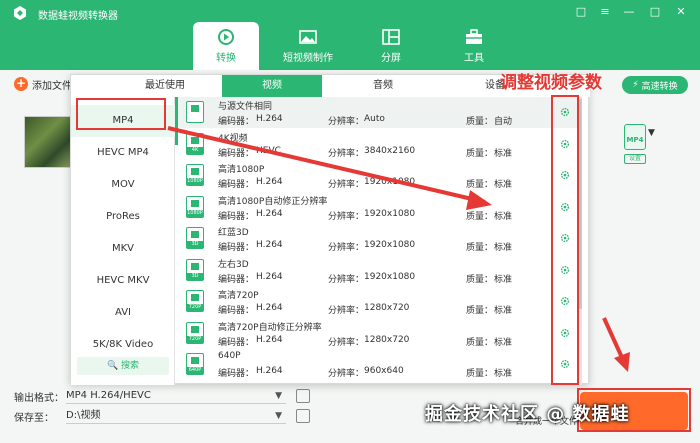  What do you see at coordinates (52, 86) in the screenshot?
I see `add-file-label: 添加文件` at bounding box center [52, 86].